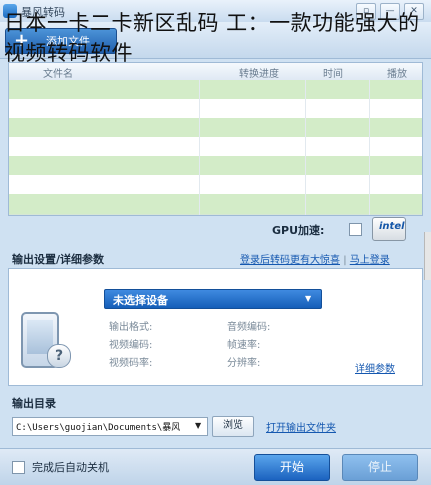 The image size is (431, 485). What do you see at coordinates (131, 363) in the screenshot?
I see `video-bitrate-label: 视频码率:` at bounding box center [131, 363].